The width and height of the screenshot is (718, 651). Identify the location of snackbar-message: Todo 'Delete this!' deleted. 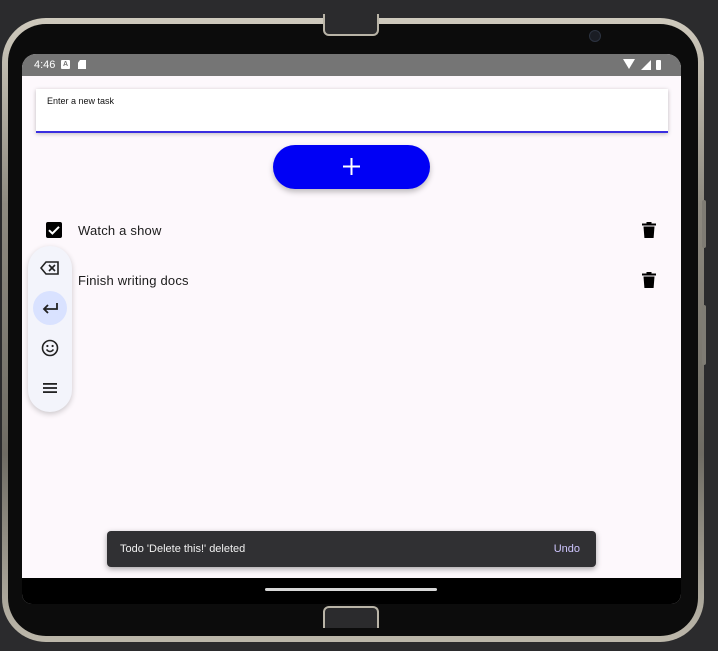
(183, 549).